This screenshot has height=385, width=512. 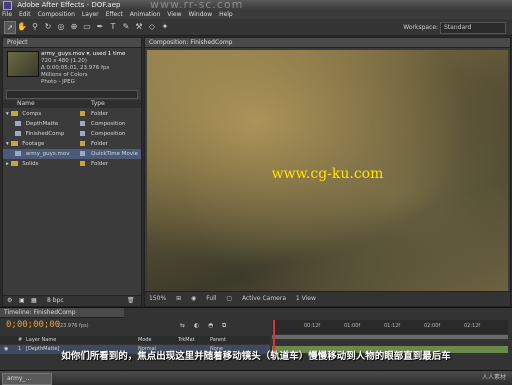 What do you see at coordinates (73, 326) in the screenshot?
I see `frame-rate: (23.976 fps)` at bounding box center [73, 326].